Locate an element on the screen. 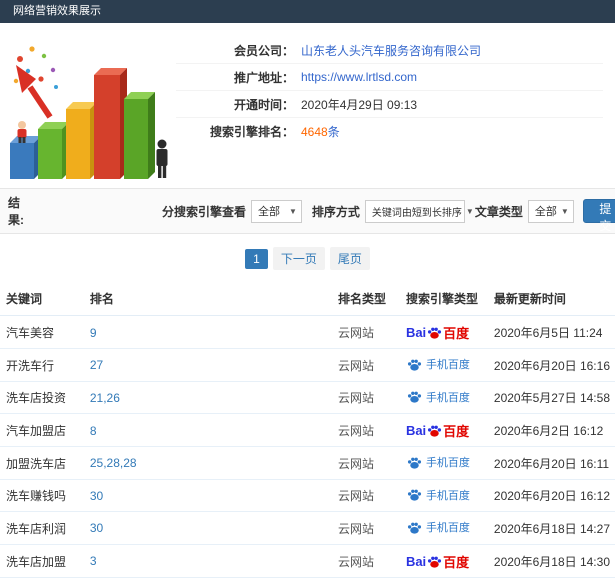 The image size is (615, 578). rank-count-unit: 条 is located at coordinates (333, 132).